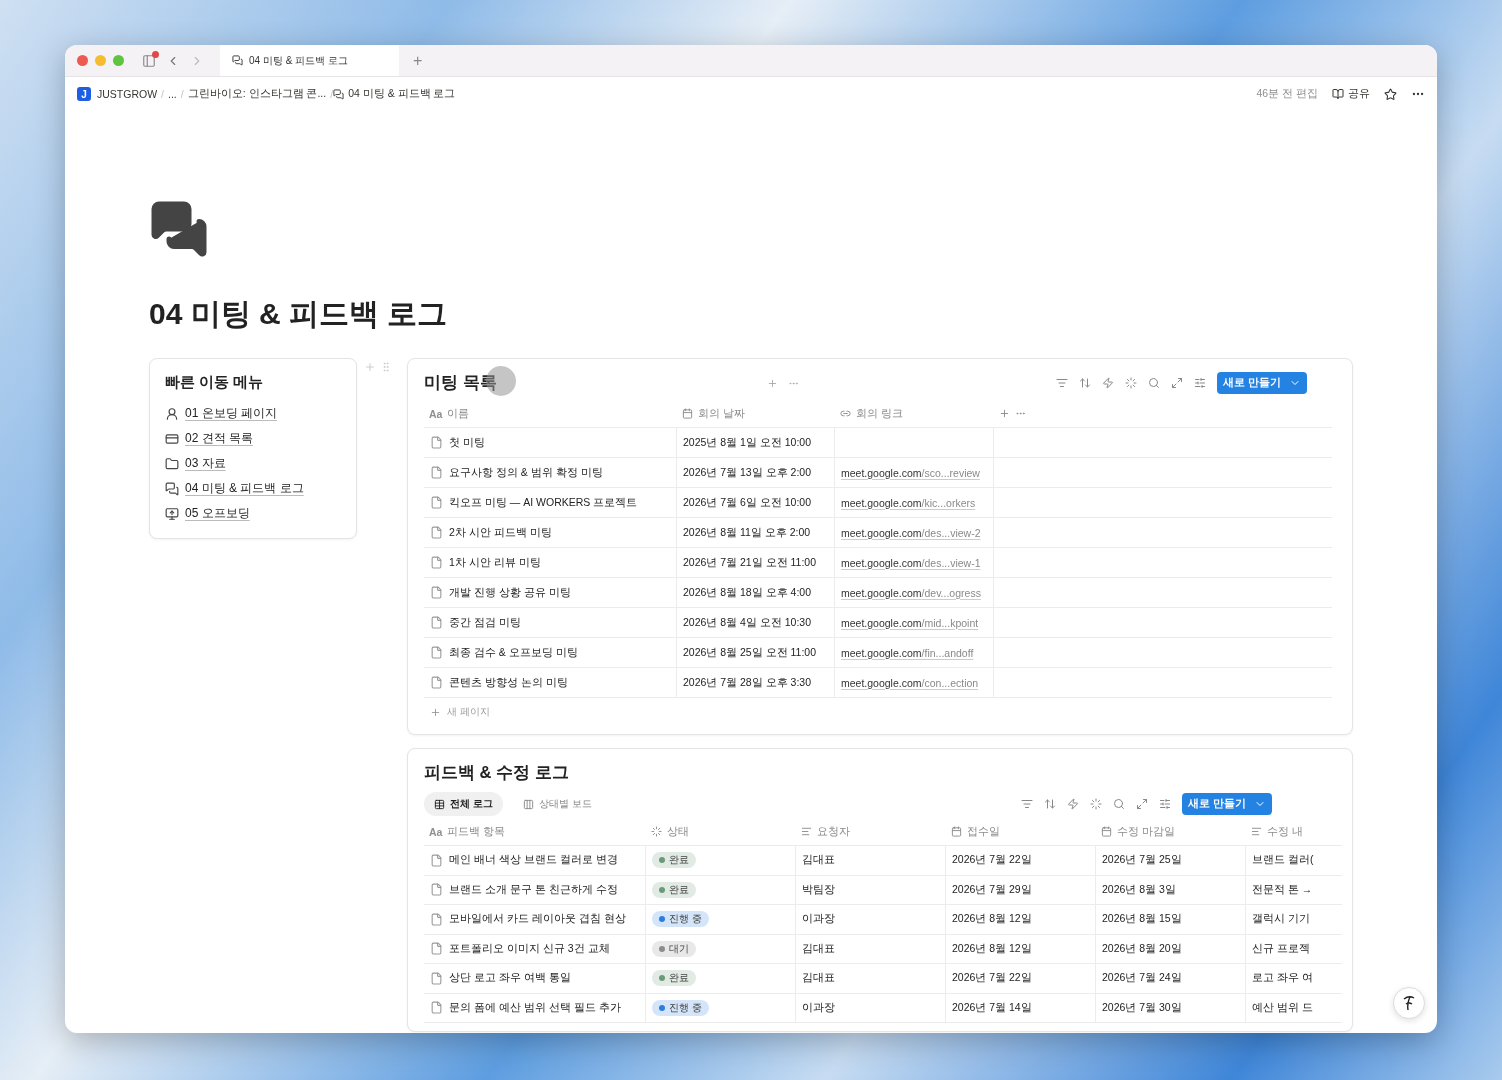  I want to click on column-header: 회의 날짜, so click(756, 414).